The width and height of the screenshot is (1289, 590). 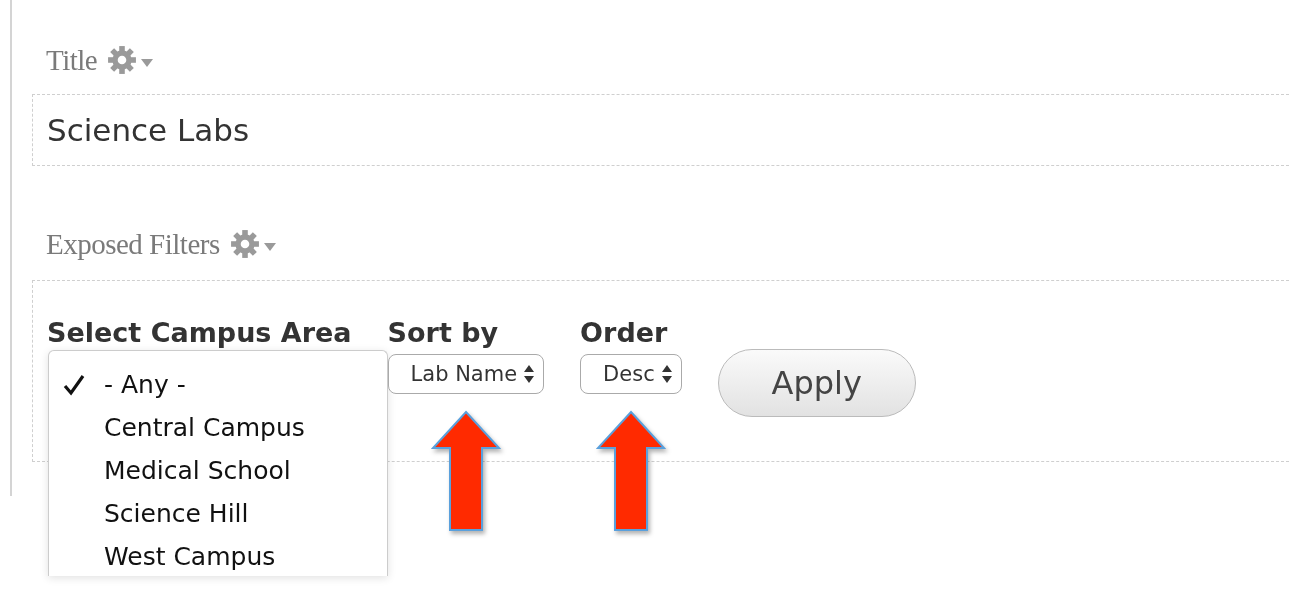 What do you see at coordinates (624, 332) in the screenshot?
I see `filter-label: Order` at bounding box center [624, 332].